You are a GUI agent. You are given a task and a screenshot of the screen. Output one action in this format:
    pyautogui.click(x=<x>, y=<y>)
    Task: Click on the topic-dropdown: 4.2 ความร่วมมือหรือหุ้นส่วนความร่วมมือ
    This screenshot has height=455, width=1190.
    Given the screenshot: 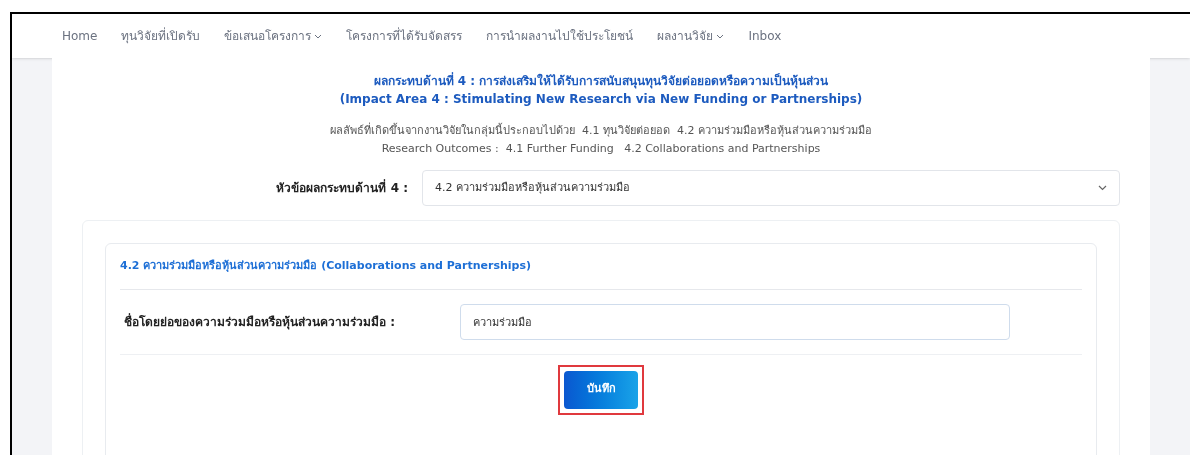 What is the action you would take?
    pyautogui.click(x=771, y=188)
    